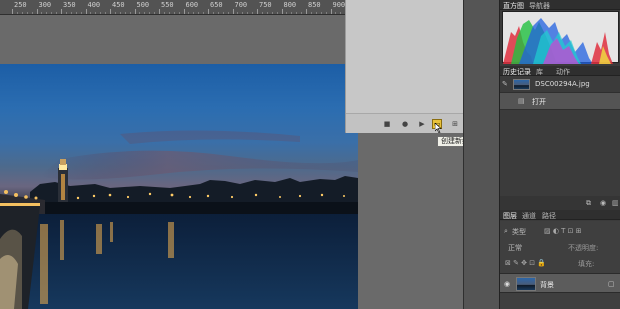  What do you see at coordinates (615, 203) in the screenshot?
I see `trash-icon: ▥` at bounding box center [615, 203].